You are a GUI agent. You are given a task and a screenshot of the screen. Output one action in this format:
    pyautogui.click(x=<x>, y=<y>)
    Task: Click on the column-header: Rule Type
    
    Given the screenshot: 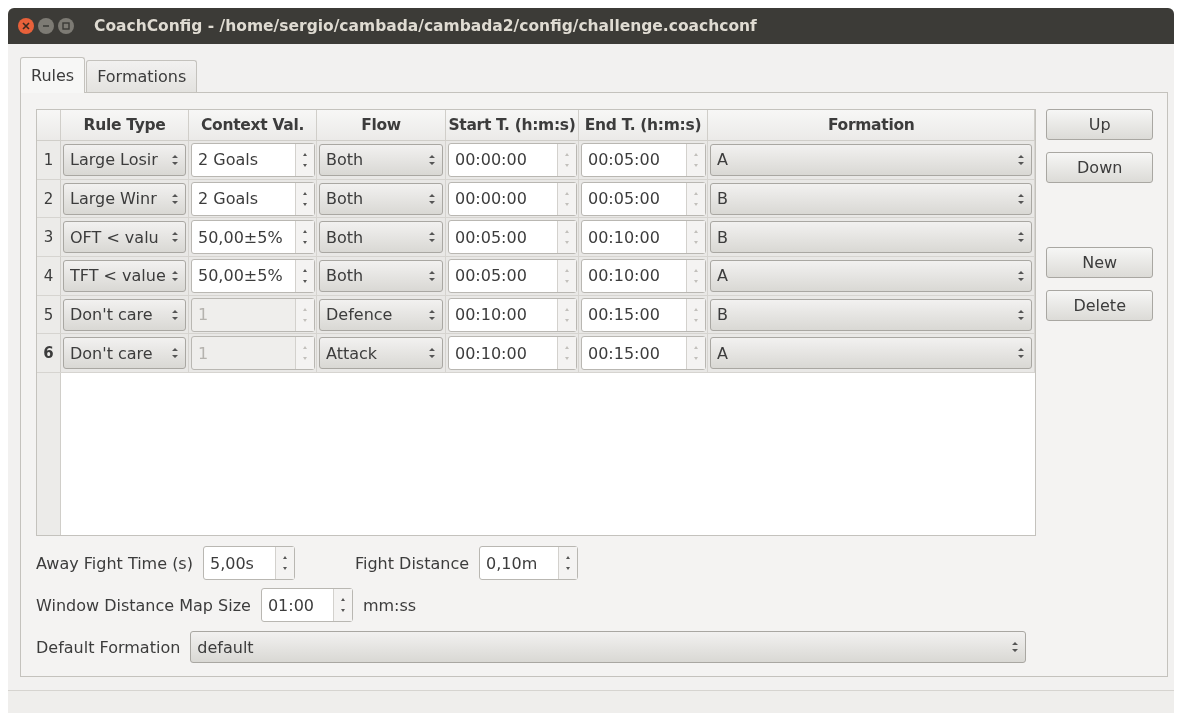 What is the action you would take?
    pyautogui.click(x=125, y=125)
    